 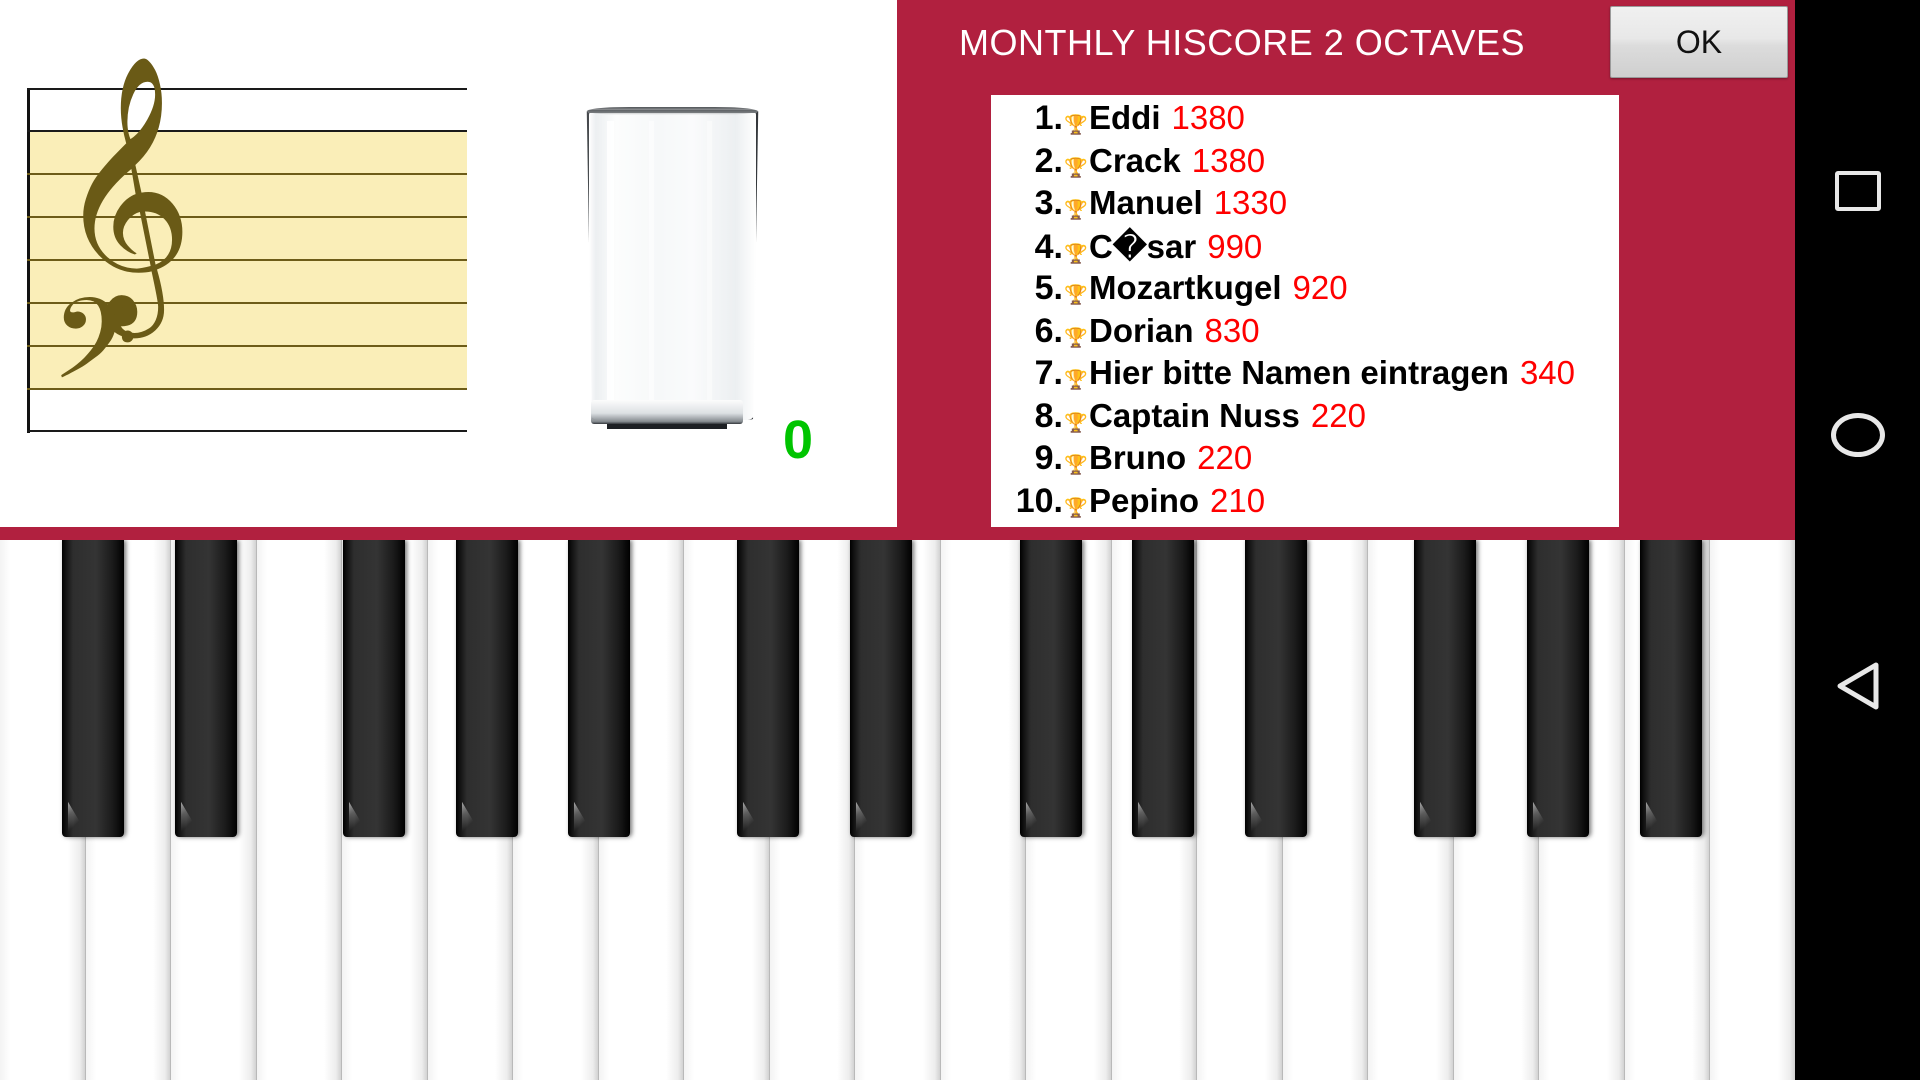 I want to click on hiscore-row: 1. 🏆 Eddi 1380, so click(x=1305, y=120).